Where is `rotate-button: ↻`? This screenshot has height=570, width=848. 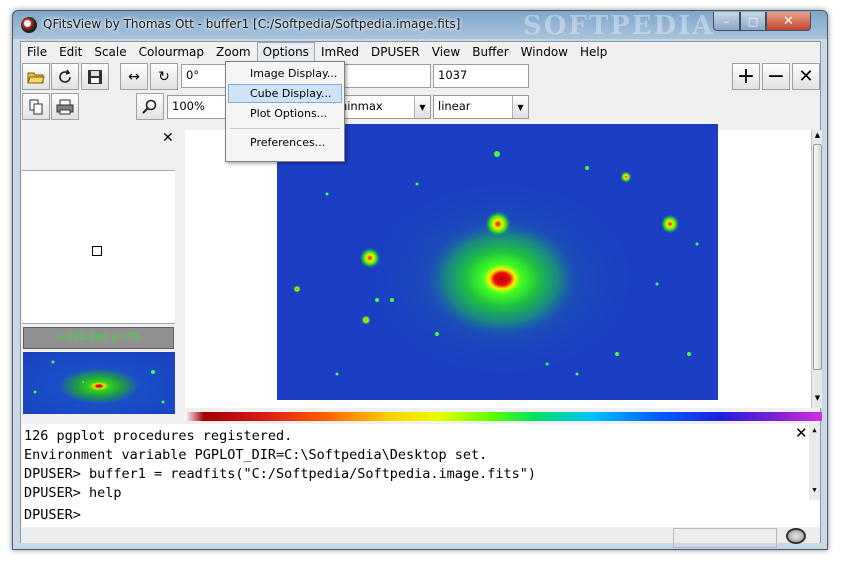 rotate-button: ↻ is located at coordinates (164, 76).